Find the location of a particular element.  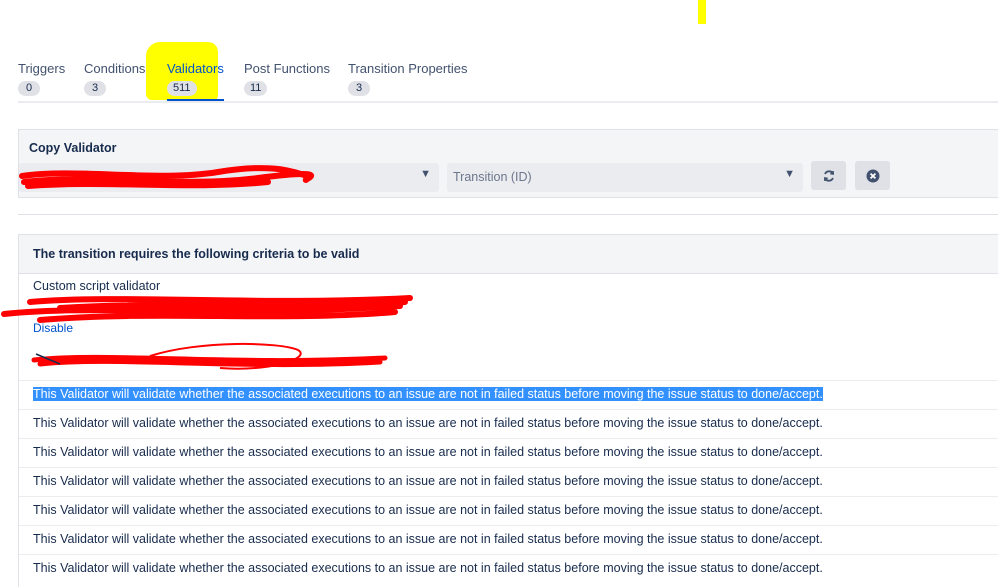

transition-select: Transition (ID) ▼ is located at coordinates (625, 177).